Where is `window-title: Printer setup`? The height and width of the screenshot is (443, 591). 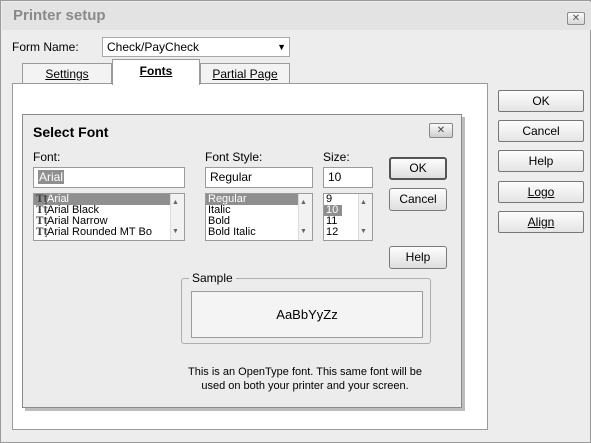
window-title: Printer setup is located at coordinates (59, 15).